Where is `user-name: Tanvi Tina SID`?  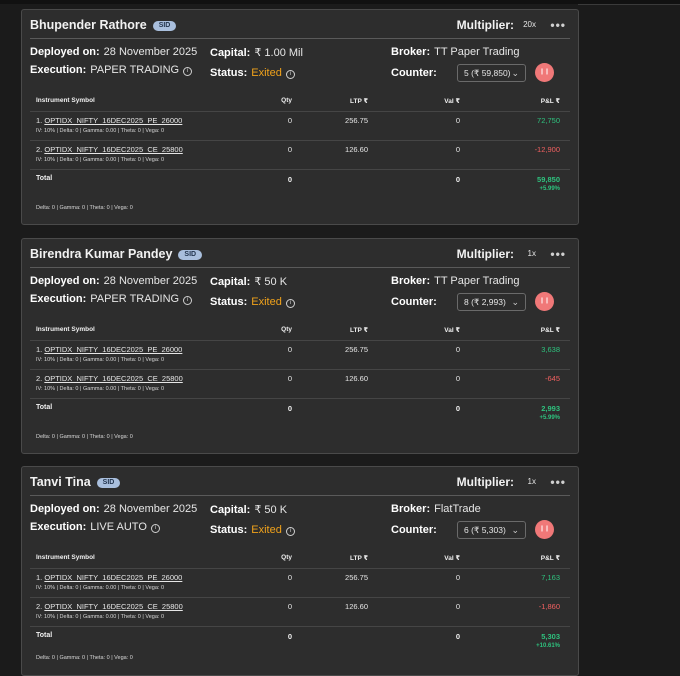 user-name: Tanvi Tina SID is located at coordinates (75, 482).